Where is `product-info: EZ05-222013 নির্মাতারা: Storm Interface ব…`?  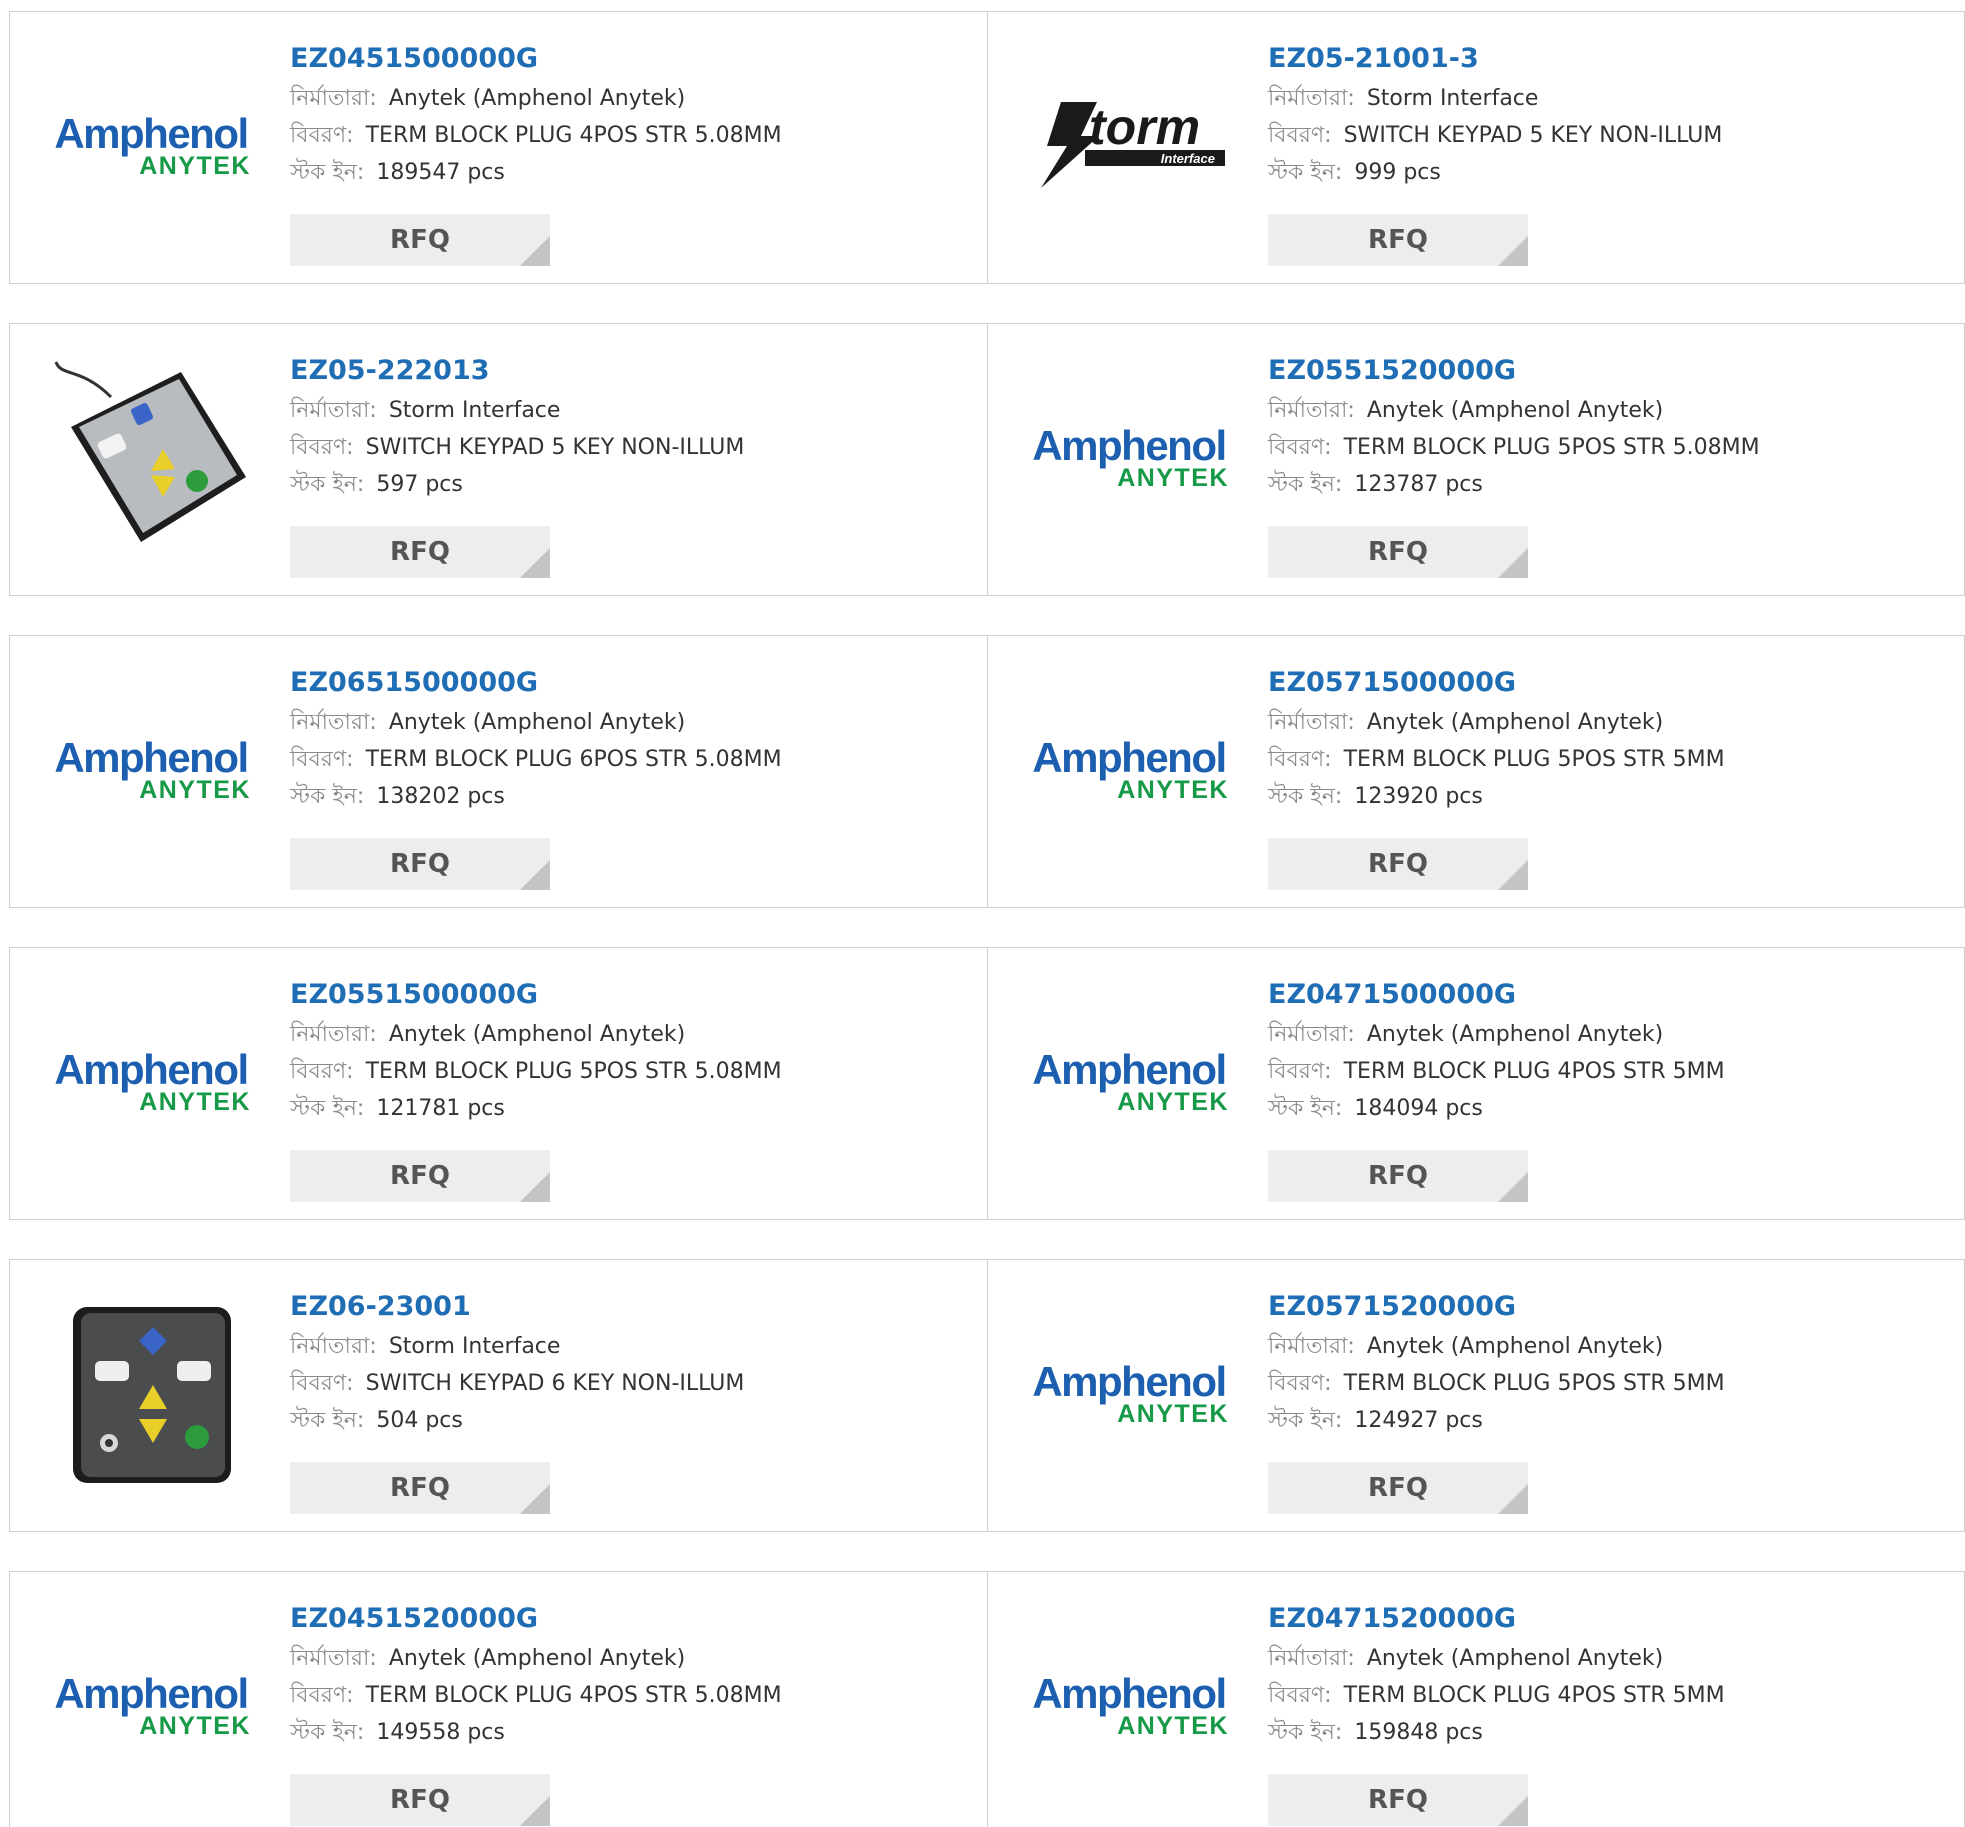 product-info: EZ05-222013 নির্মাতারা: Storm Interface ব… is located at coordinates (517, 428).